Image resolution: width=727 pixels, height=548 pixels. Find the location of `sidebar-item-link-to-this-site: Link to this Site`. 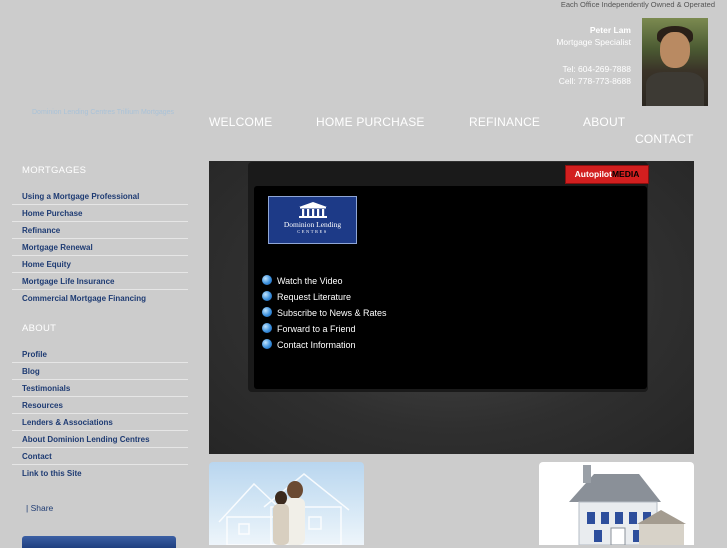

sidebar-item-link-to-this-site: Link to this Site is located at coordinates (100, 473).